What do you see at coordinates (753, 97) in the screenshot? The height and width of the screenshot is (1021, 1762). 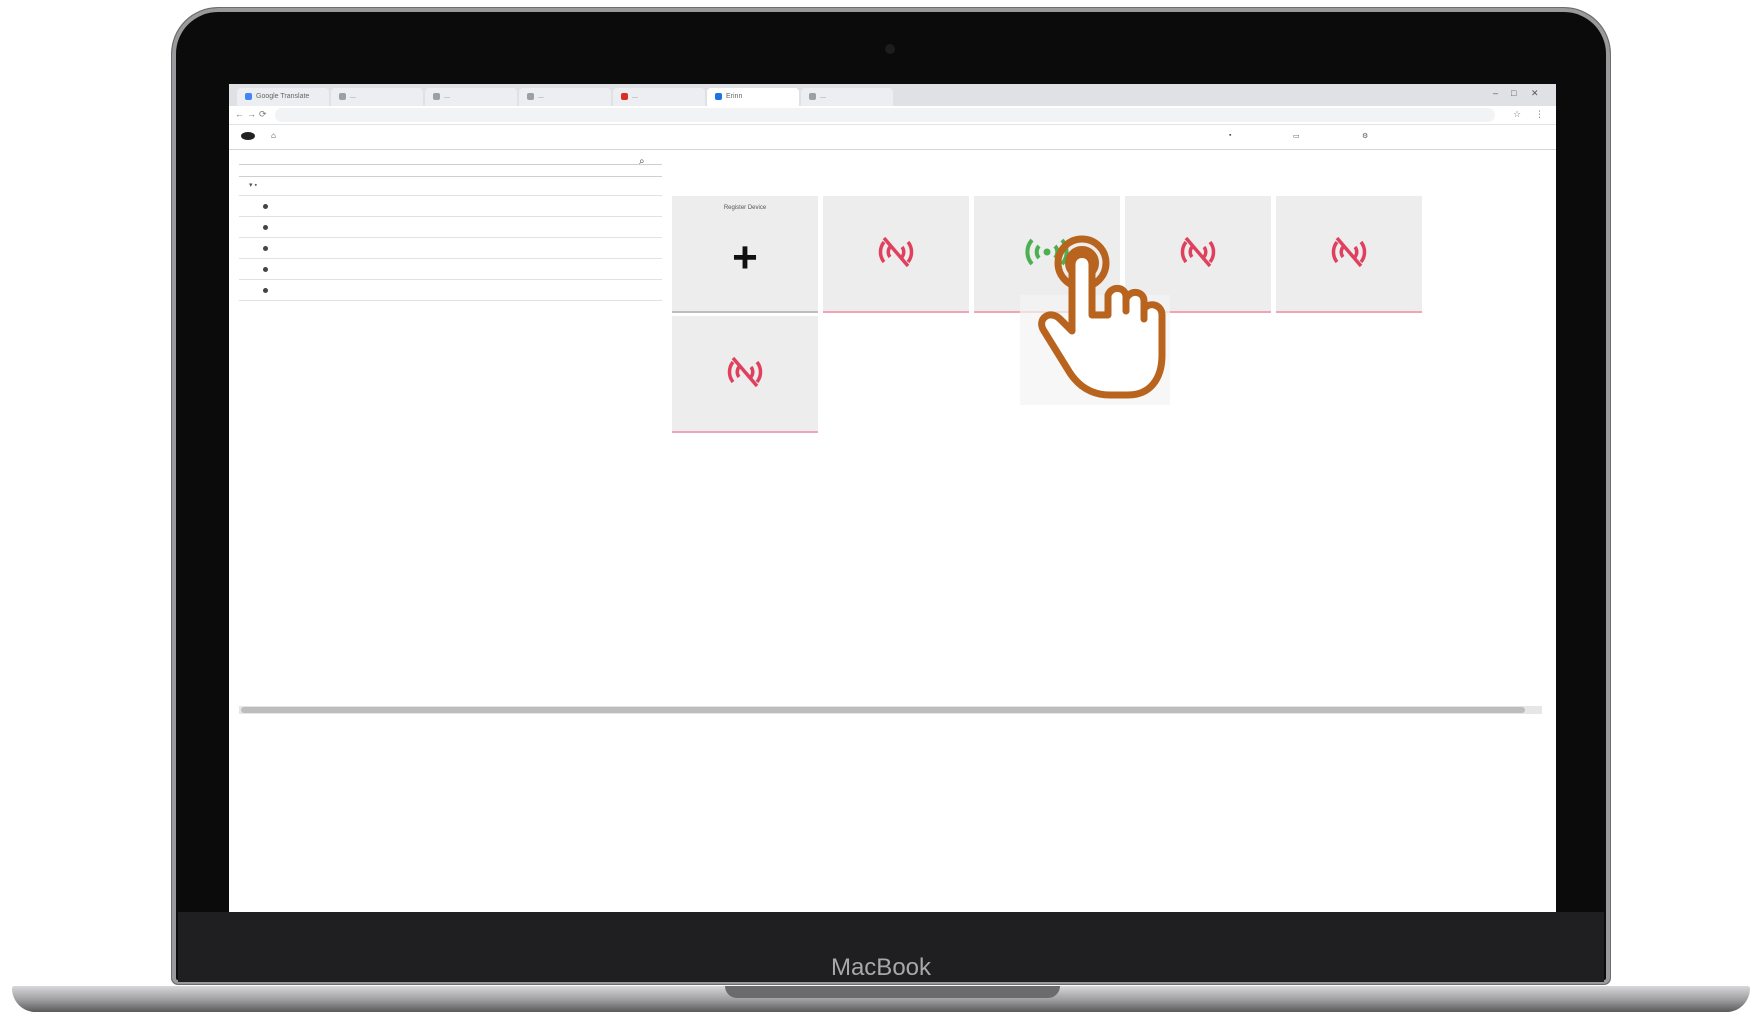 I see `browser-tab-active: Erinn` at bounding box center [753, 97].